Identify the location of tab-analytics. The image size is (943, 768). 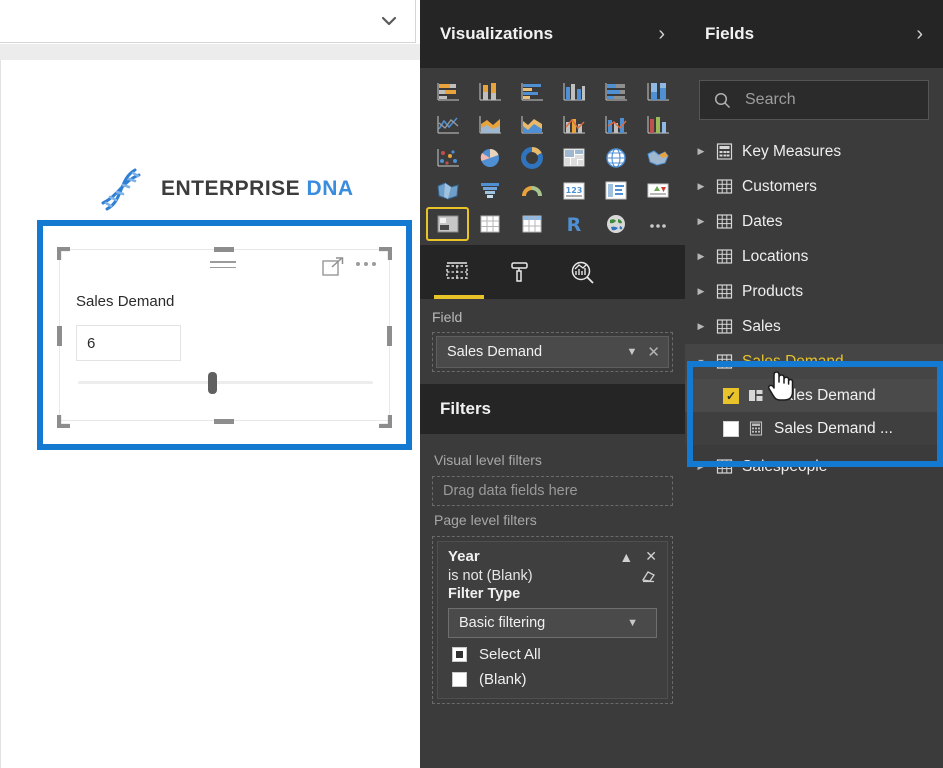
(583, 272).